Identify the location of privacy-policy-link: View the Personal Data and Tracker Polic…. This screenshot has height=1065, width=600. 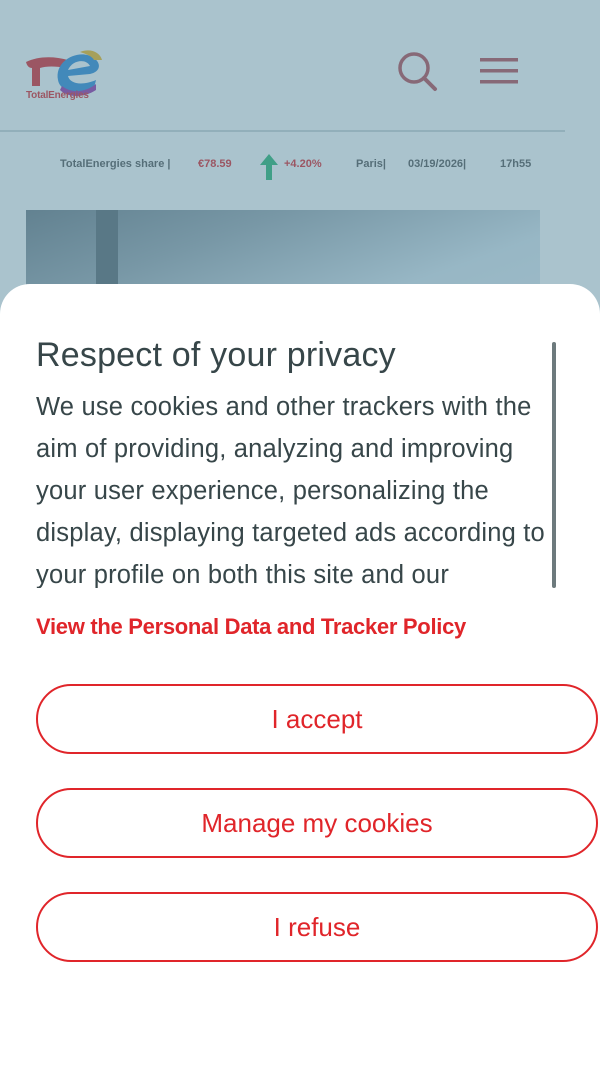
(251, 627).